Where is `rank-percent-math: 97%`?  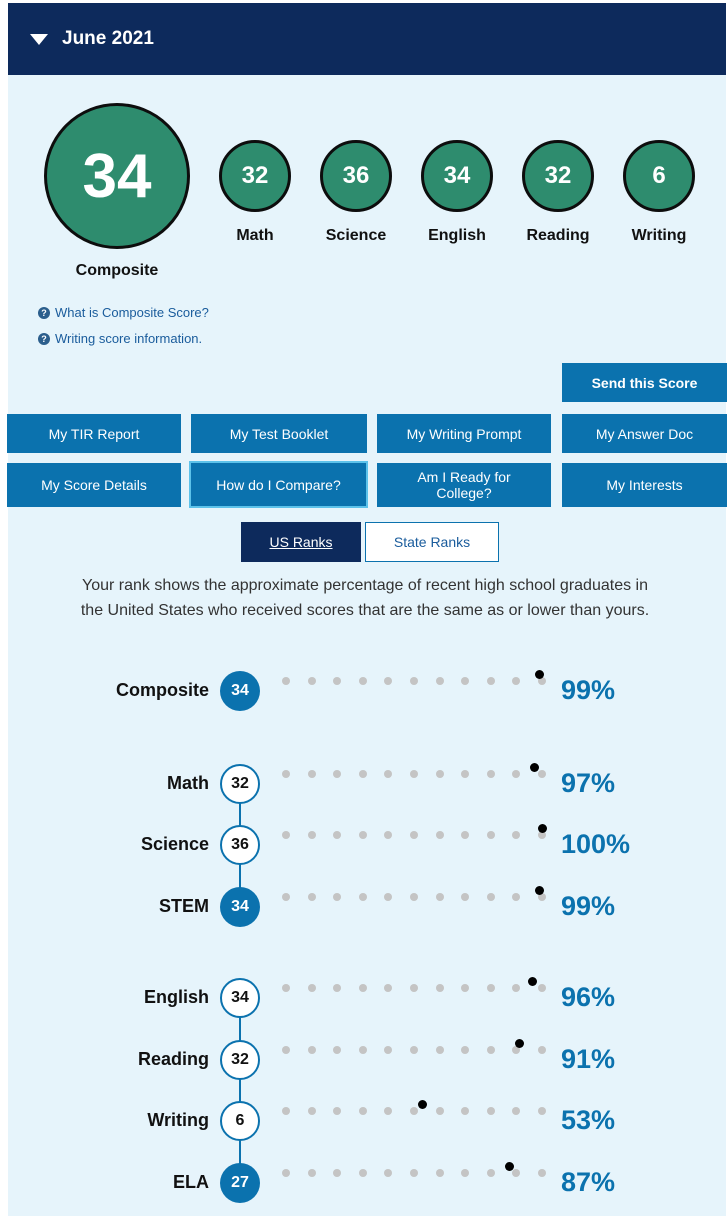 rank-percent-math: 97% is located at coordinates (588, 783).